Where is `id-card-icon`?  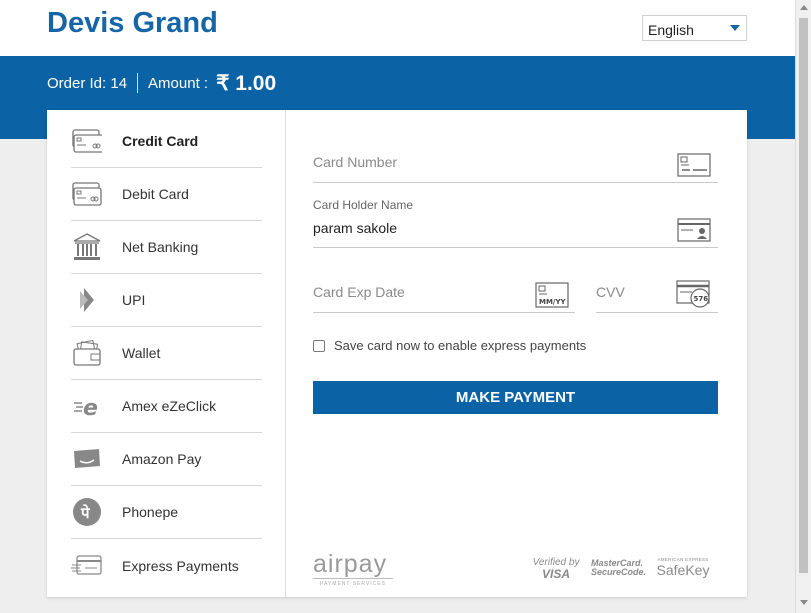 id-card-icon is located at coordinates (694, 232).